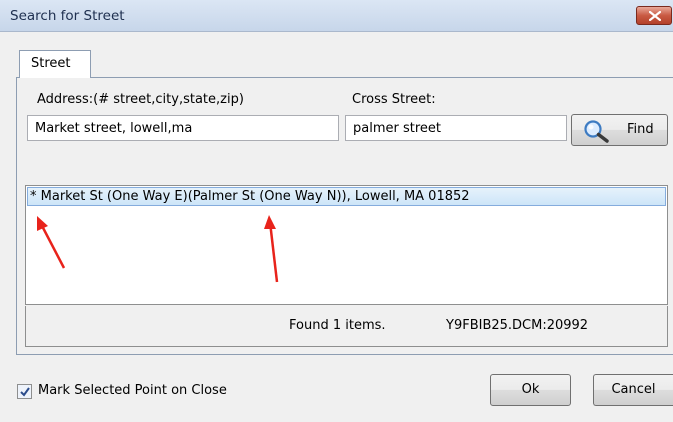 The width and height of the screenshot is (673, 422). What do you see at coordinates (517, 325) in the screenshot?
I see `file-reference: Y9FBIB25.DCM:20992` at bounding box center [517, 325].